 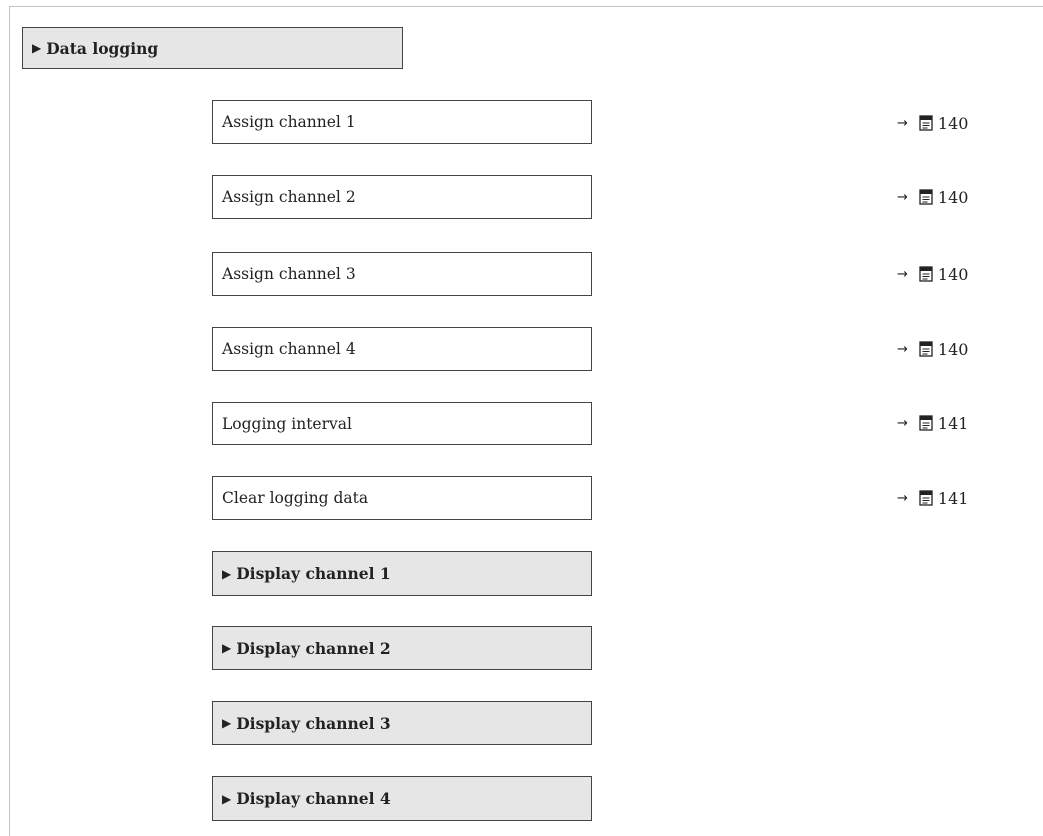 I want to click on parameter-label: Assign channel 1, so click(x=289, y=122).